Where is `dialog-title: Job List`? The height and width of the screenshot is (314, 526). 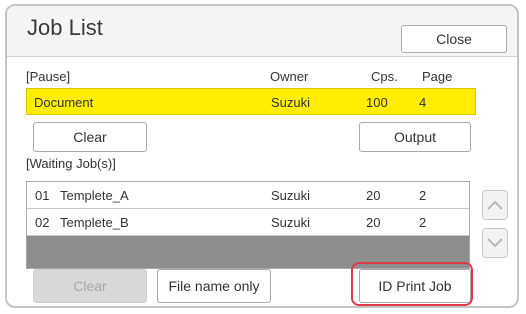
dialog-title: Job List is located at coordinates (65, 27).